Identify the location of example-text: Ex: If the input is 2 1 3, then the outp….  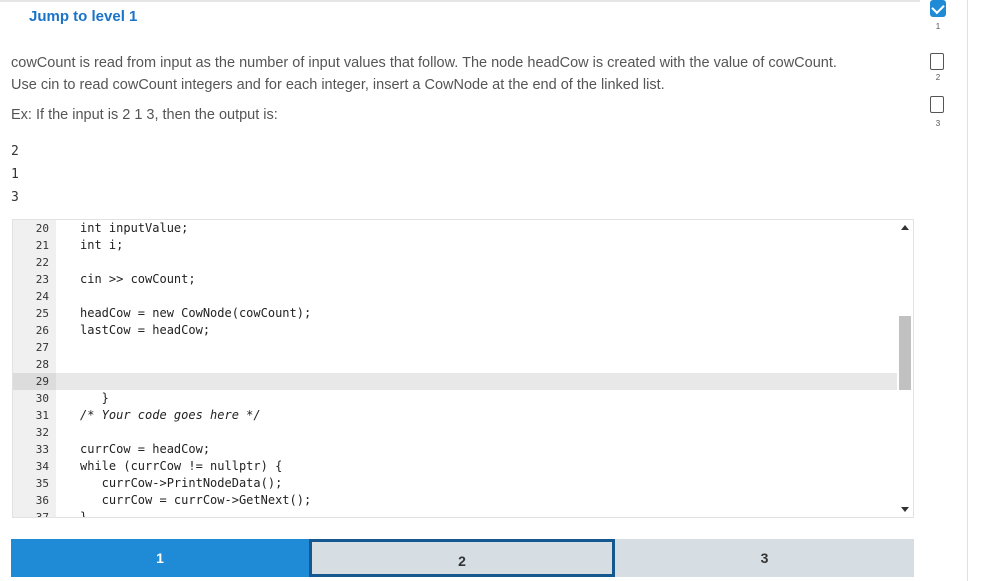
(144, 115).